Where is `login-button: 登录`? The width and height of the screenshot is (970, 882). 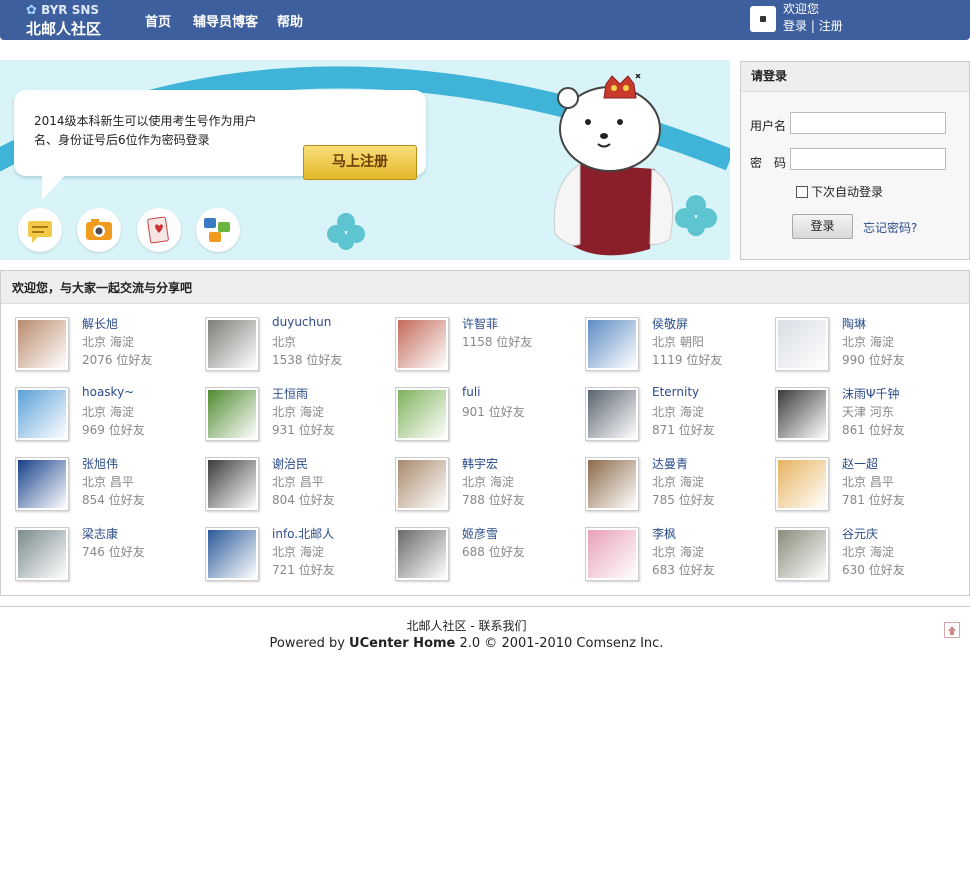 login-button: 登录 is located at coordinates (822, 226).